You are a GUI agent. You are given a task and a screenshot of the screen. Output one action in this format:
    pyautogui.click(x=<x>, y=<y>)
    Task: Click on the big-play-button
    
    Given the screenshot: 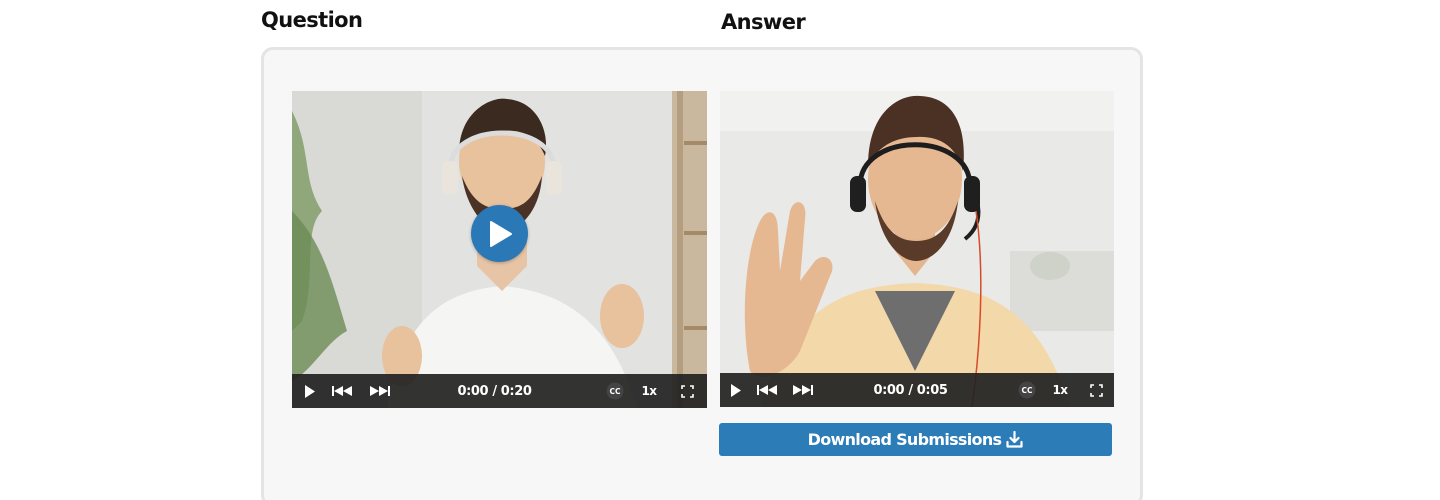 What is the action you would take?
    pyautogui.click(x=499, y=233)
    